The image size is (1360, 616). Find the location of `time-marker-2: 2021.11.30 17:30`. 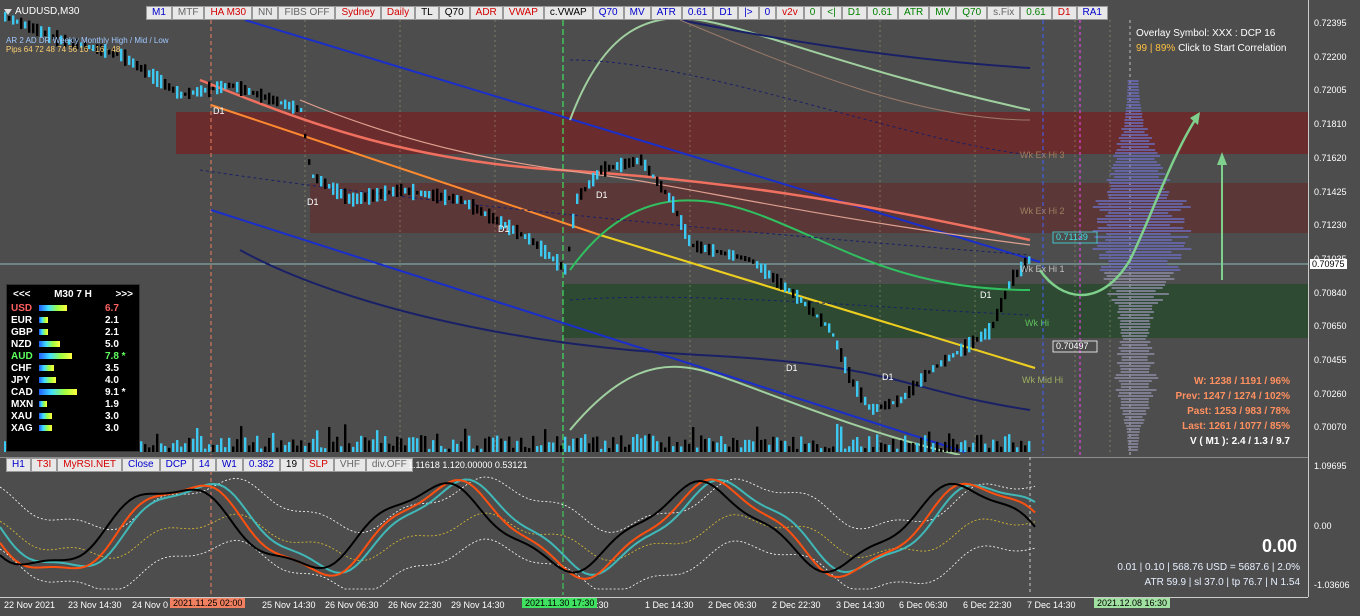

time-marker-2: 2021.11.30 17:30 is located at coordinates (560, 603).